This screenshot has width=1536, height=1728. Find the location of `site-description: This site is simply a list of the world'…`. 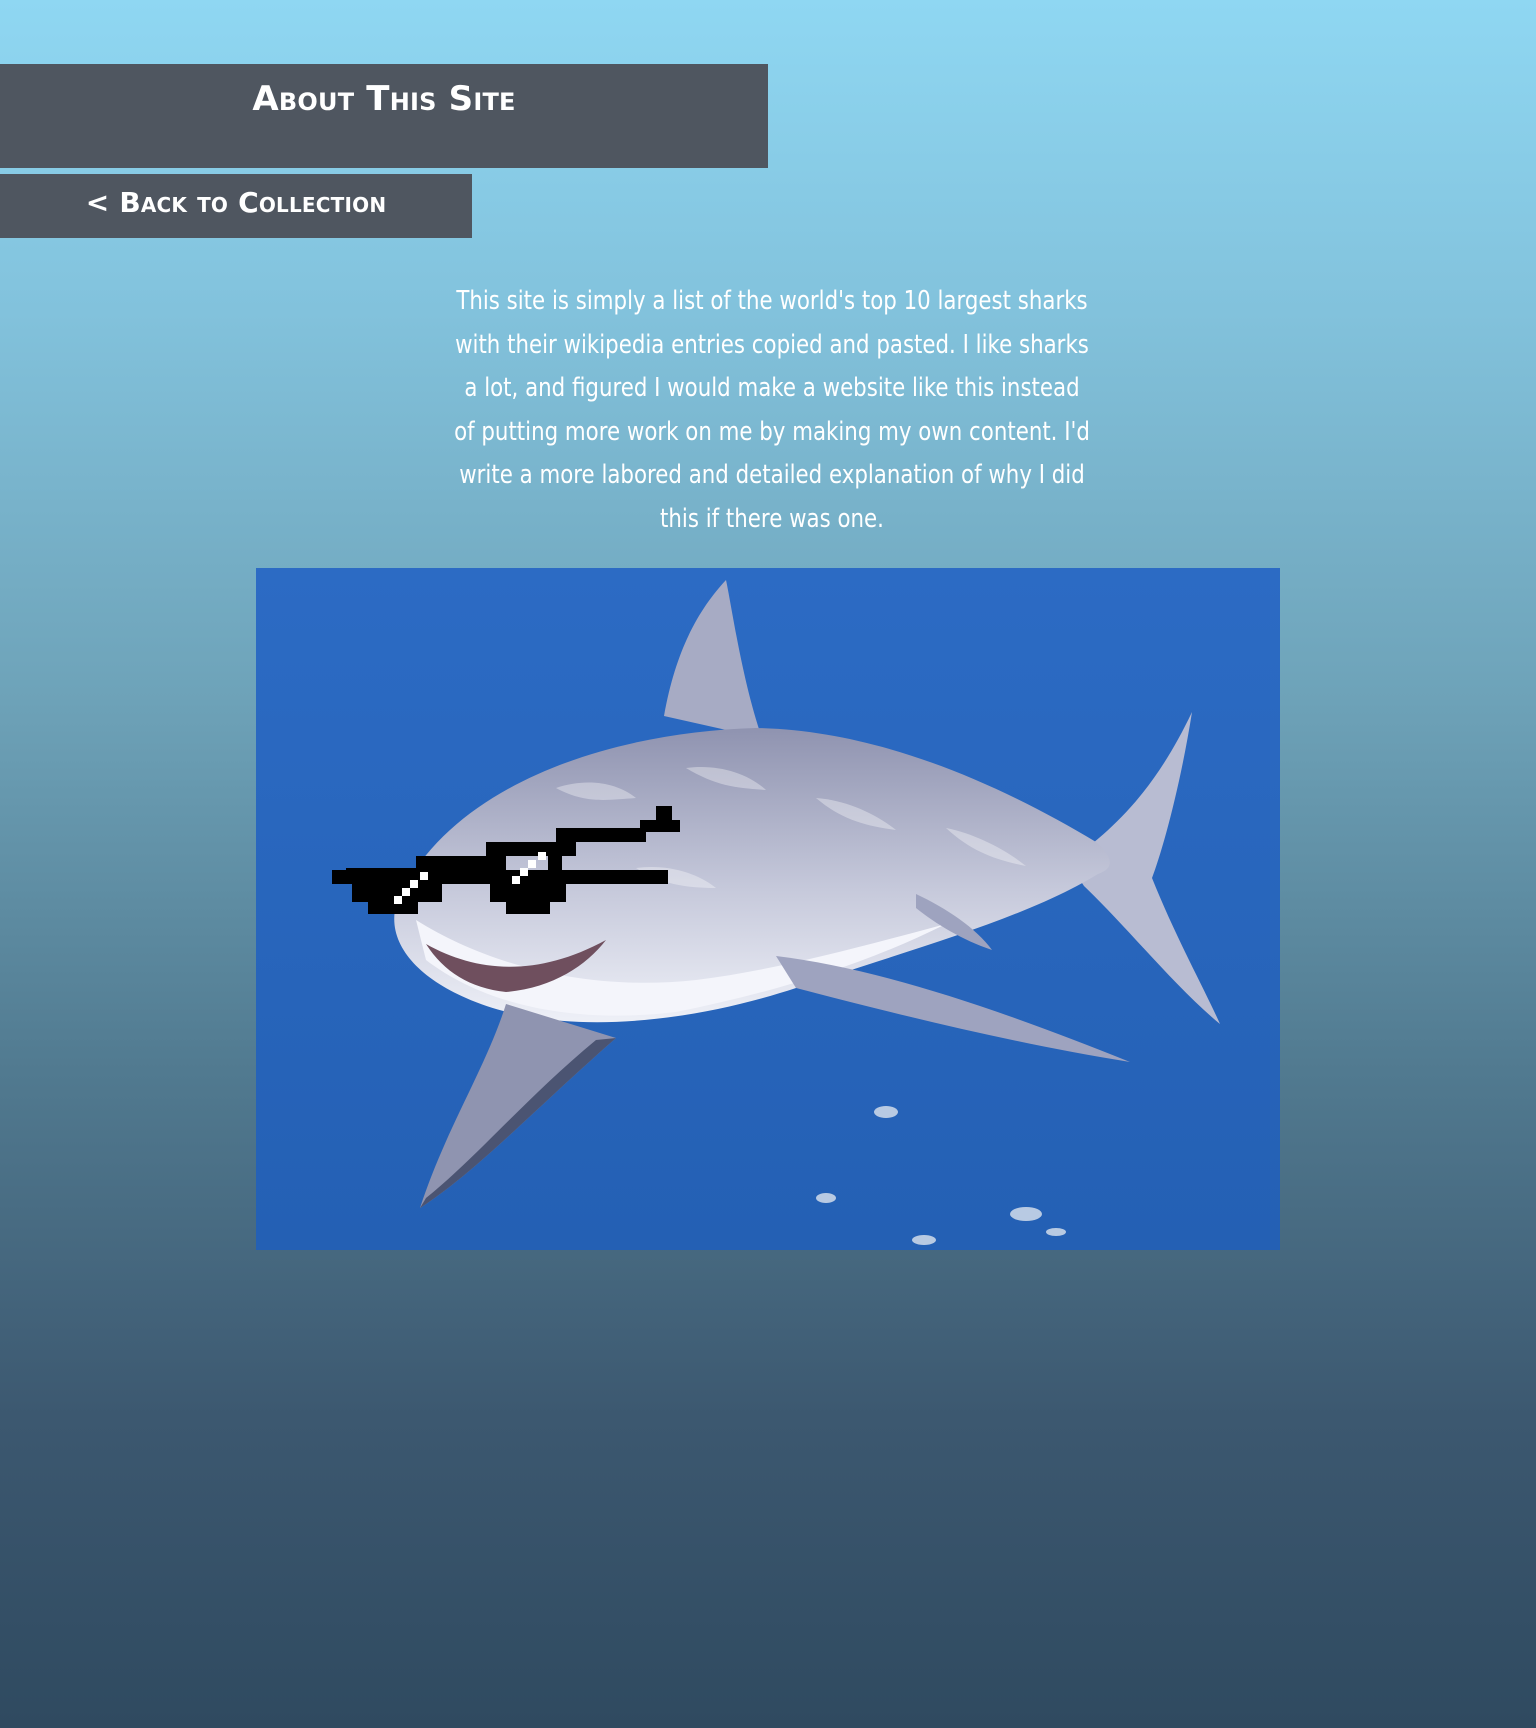

site-description: This site is simply a list of the world'… is located at coordinates (772, 410).